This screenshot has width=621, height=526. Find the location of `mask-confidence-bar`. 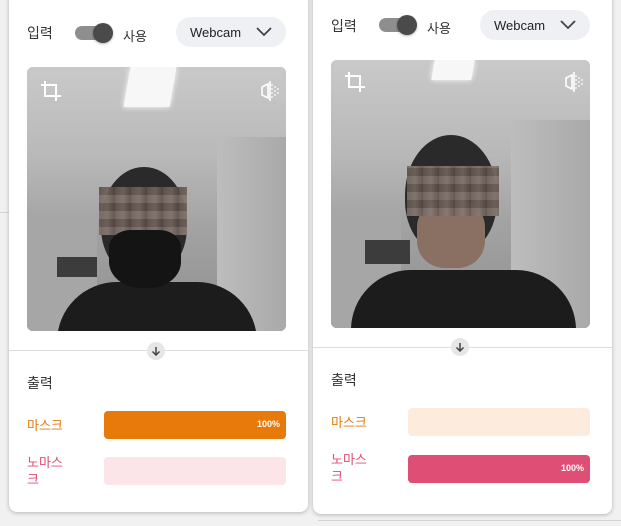

mask-confidence-bar is located at coordinates (499, 422).